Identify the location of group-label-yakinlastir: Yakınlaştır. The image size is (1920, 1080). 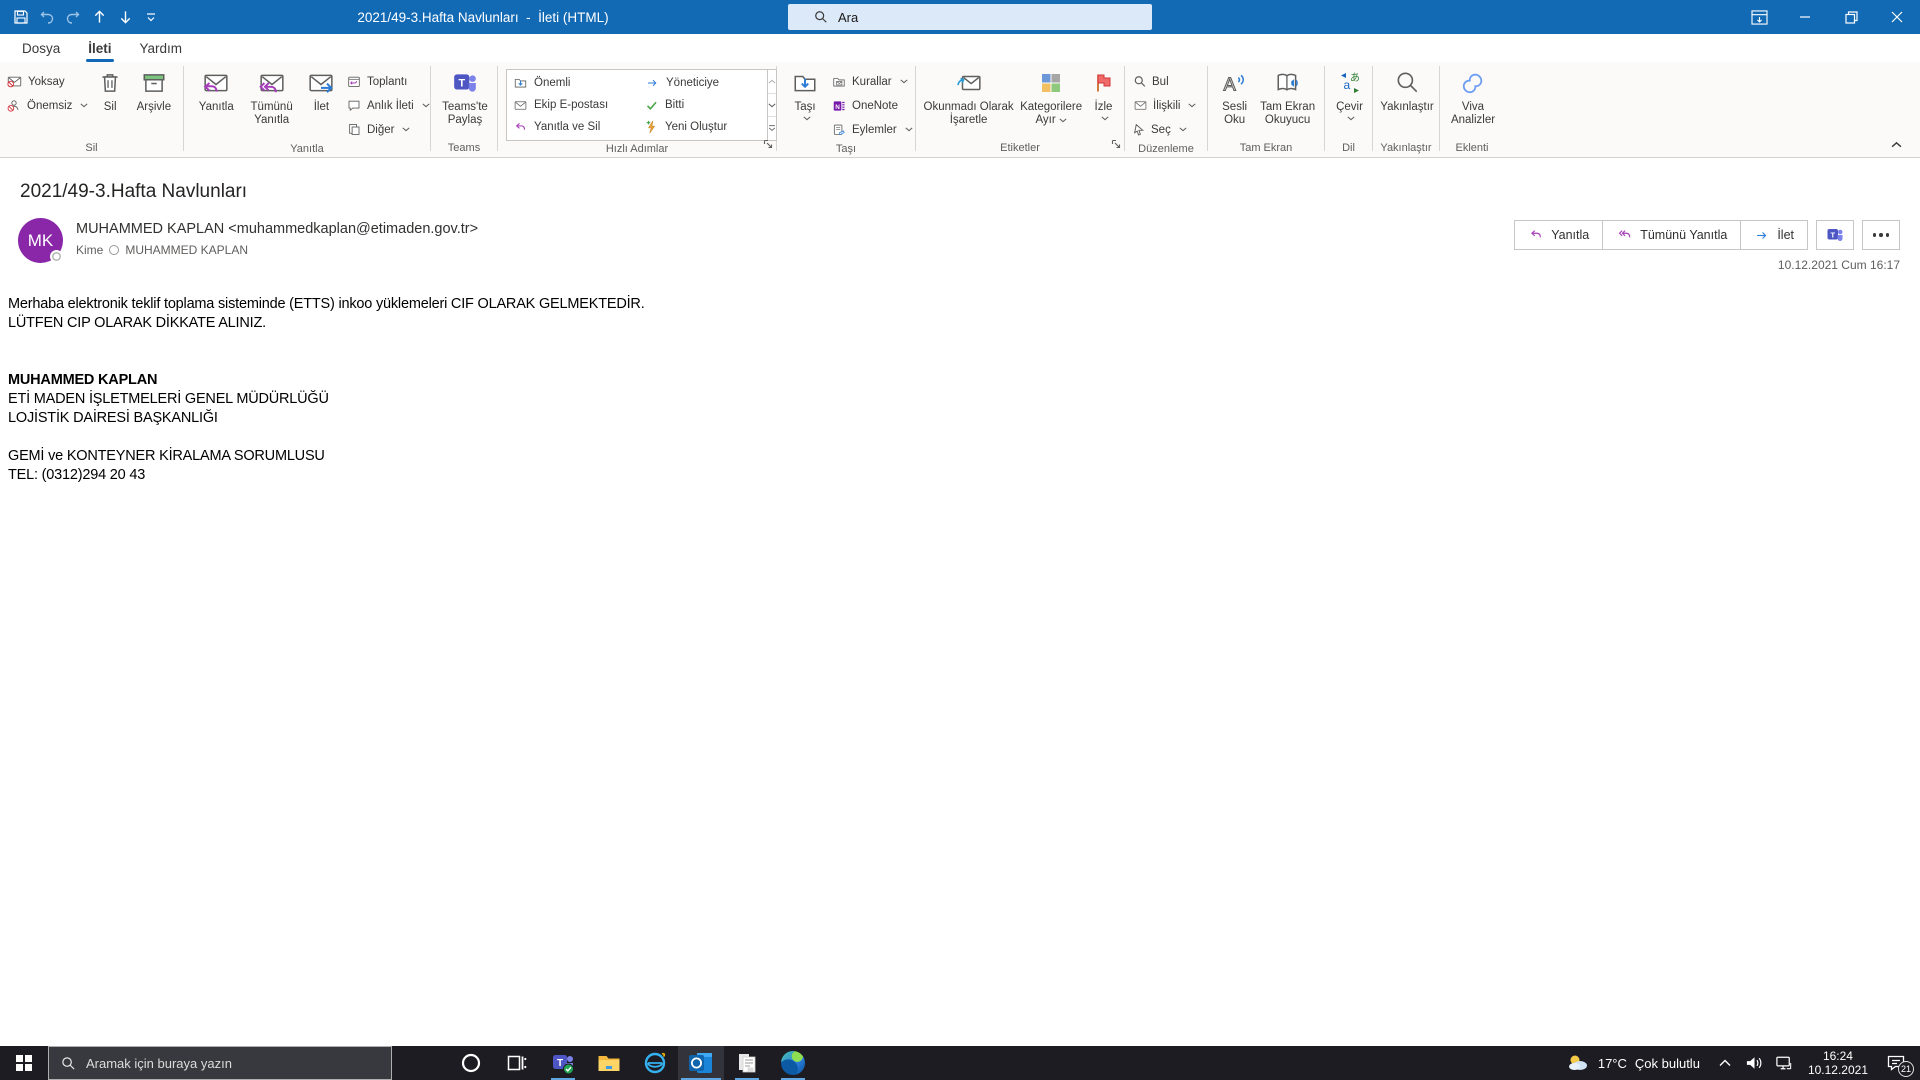
(1406, 147).